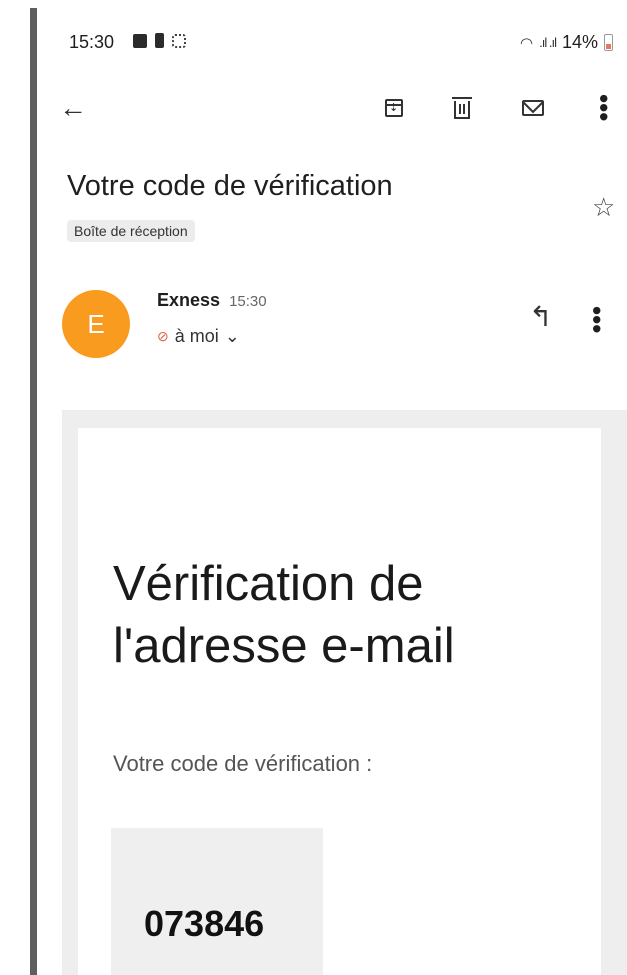 This screenshot has width=627, height=975. I want to click on outer-margin, so click(15, 487).